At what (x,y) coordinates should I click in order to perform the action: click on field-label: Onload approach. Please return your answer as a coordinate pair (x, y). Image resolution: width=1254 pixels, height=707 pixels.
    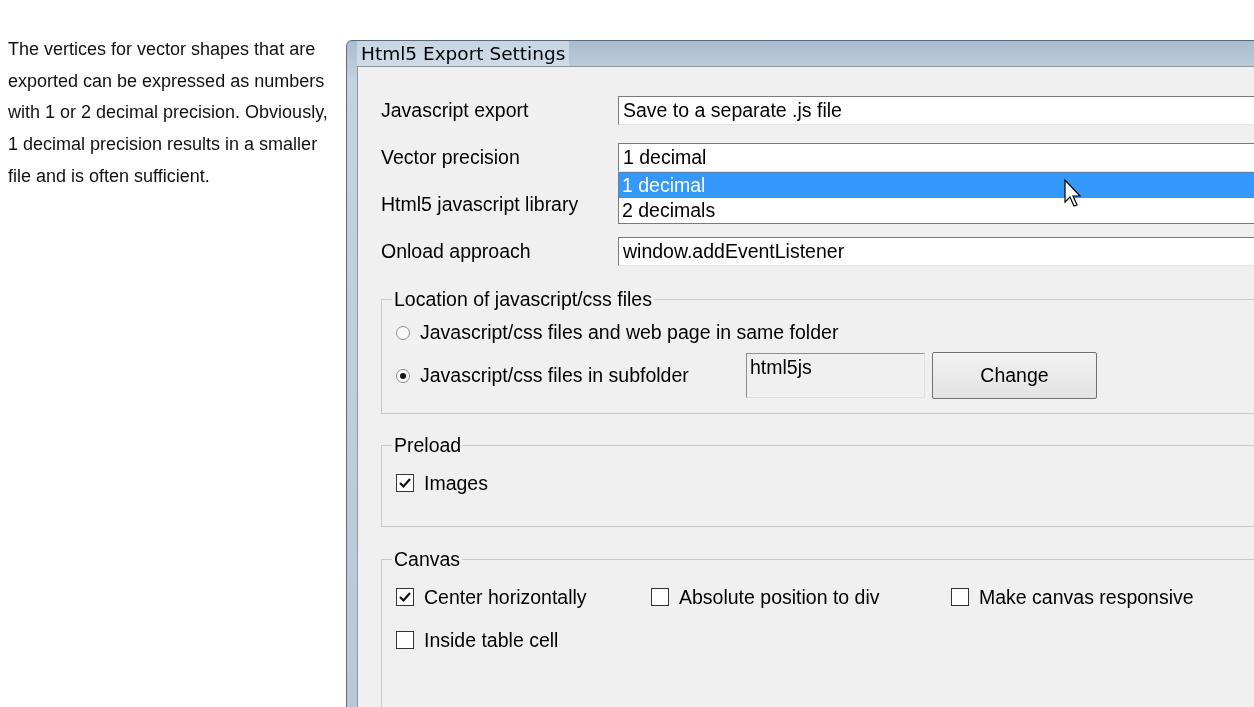
    Looking at the image, I should click on (456, 251).